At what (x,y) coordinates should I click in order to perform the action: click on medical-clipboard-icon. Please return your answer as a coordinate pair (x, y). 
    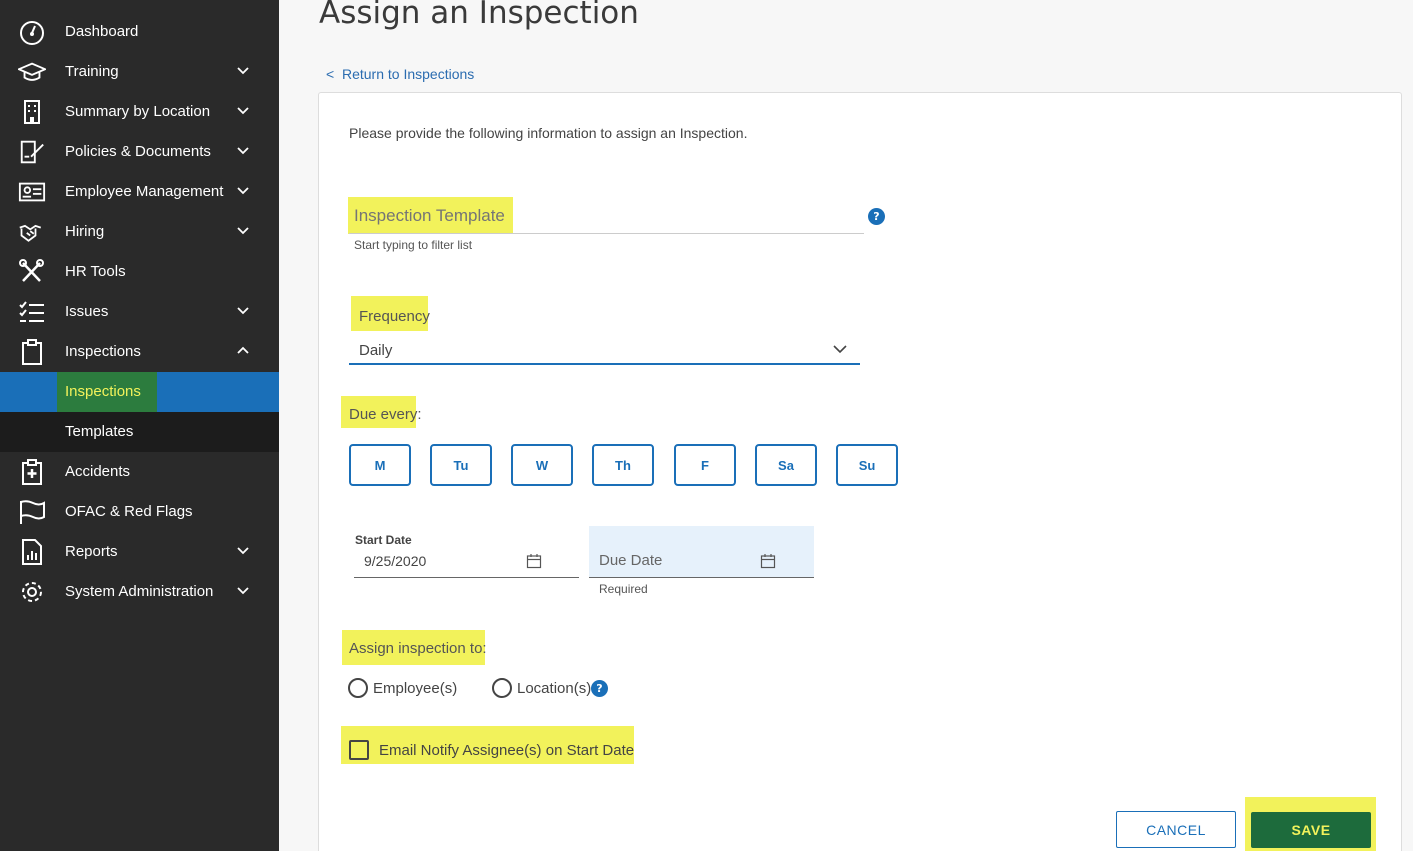
    Looking at the image, I should click on (32, 472).